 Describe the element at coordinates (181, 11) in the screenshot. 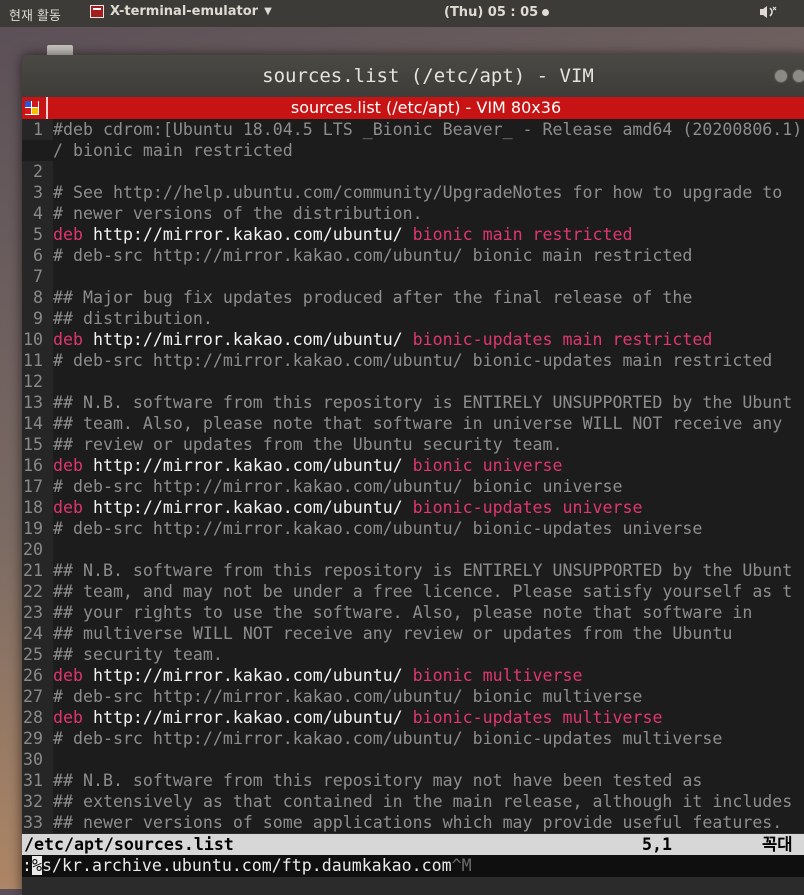

I see `app-menu: X-terminal-emulator ▼` at that location.